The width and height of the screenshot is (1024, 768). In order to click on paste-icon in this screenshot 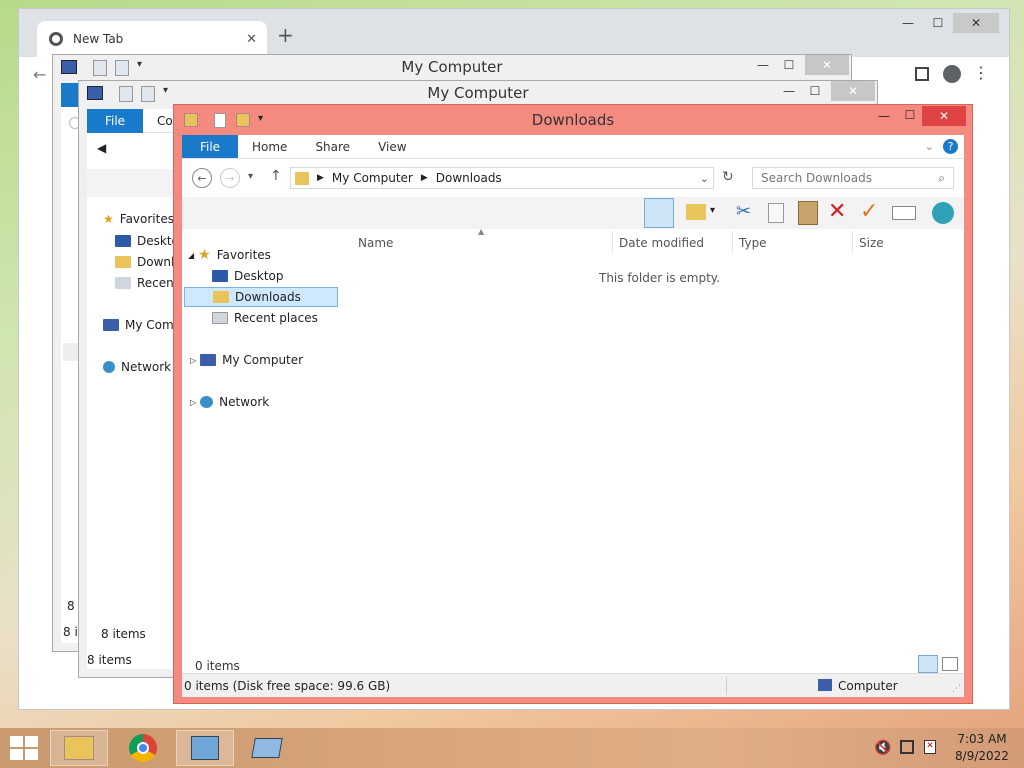, I will do `click(808, 213)`.